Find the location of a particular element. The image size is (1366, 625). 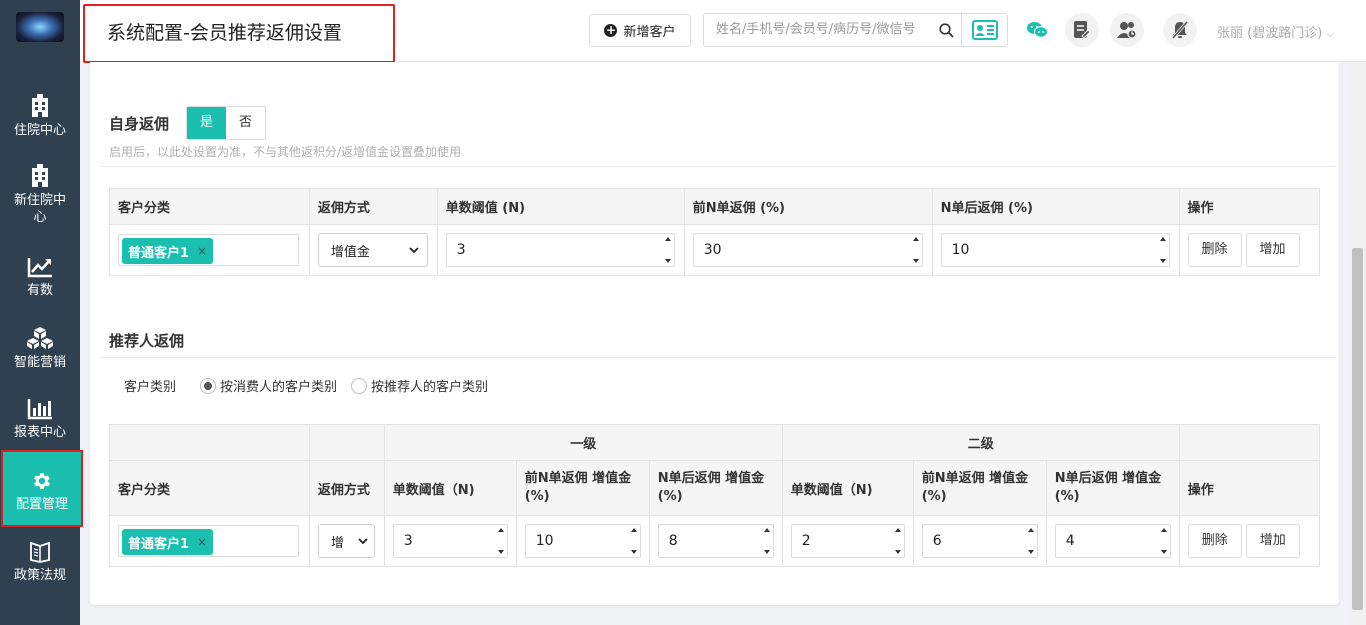

tag-label: 普通客户1 is located at coordinates (159, 544).